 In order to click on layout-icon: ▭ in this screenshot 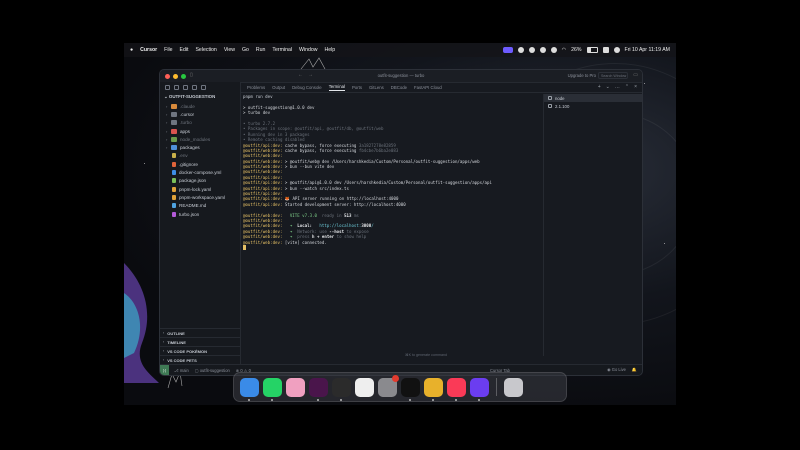, I will do `click(635, 75)`.